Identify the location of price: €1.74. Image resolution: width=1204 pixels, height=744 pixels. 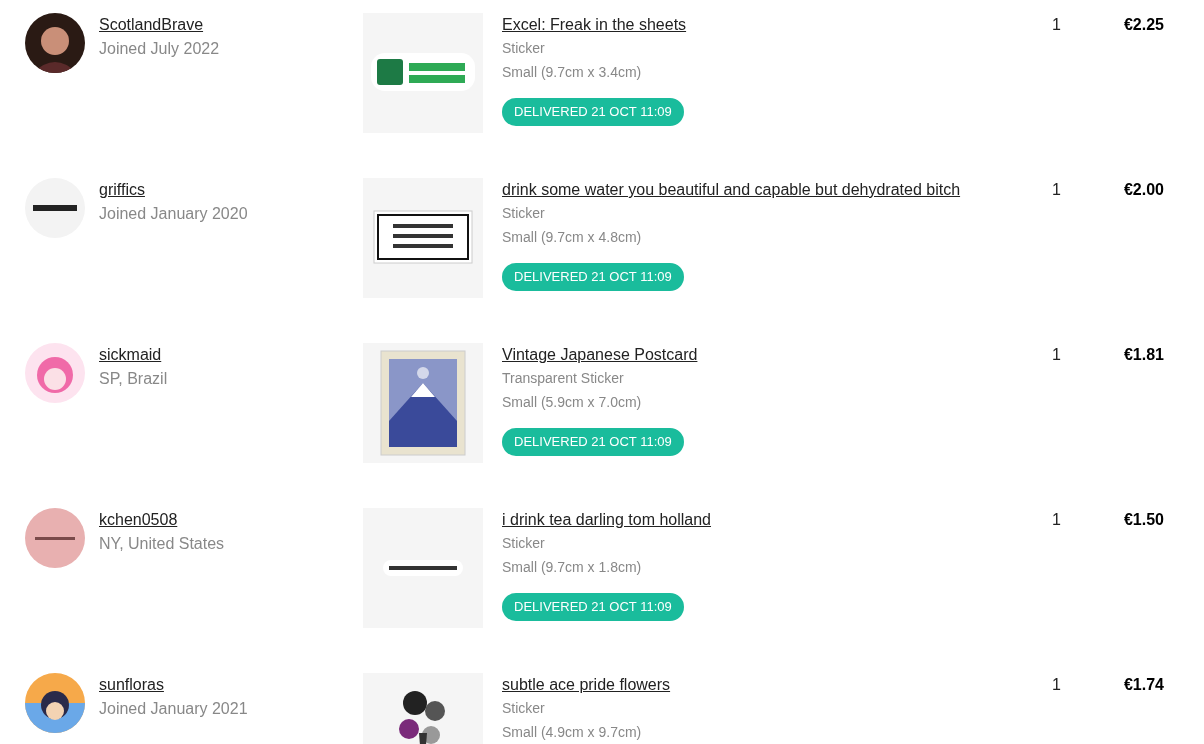
(1143, 685).